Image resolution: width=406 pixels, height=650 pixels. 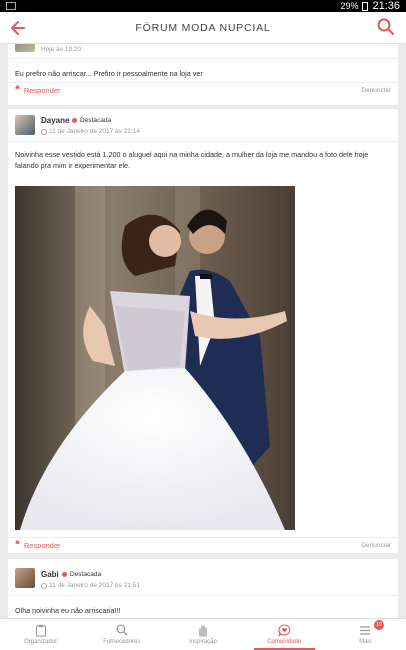 I want to click on nav-item-mais: Mais 10, so click(x=365, y=634).